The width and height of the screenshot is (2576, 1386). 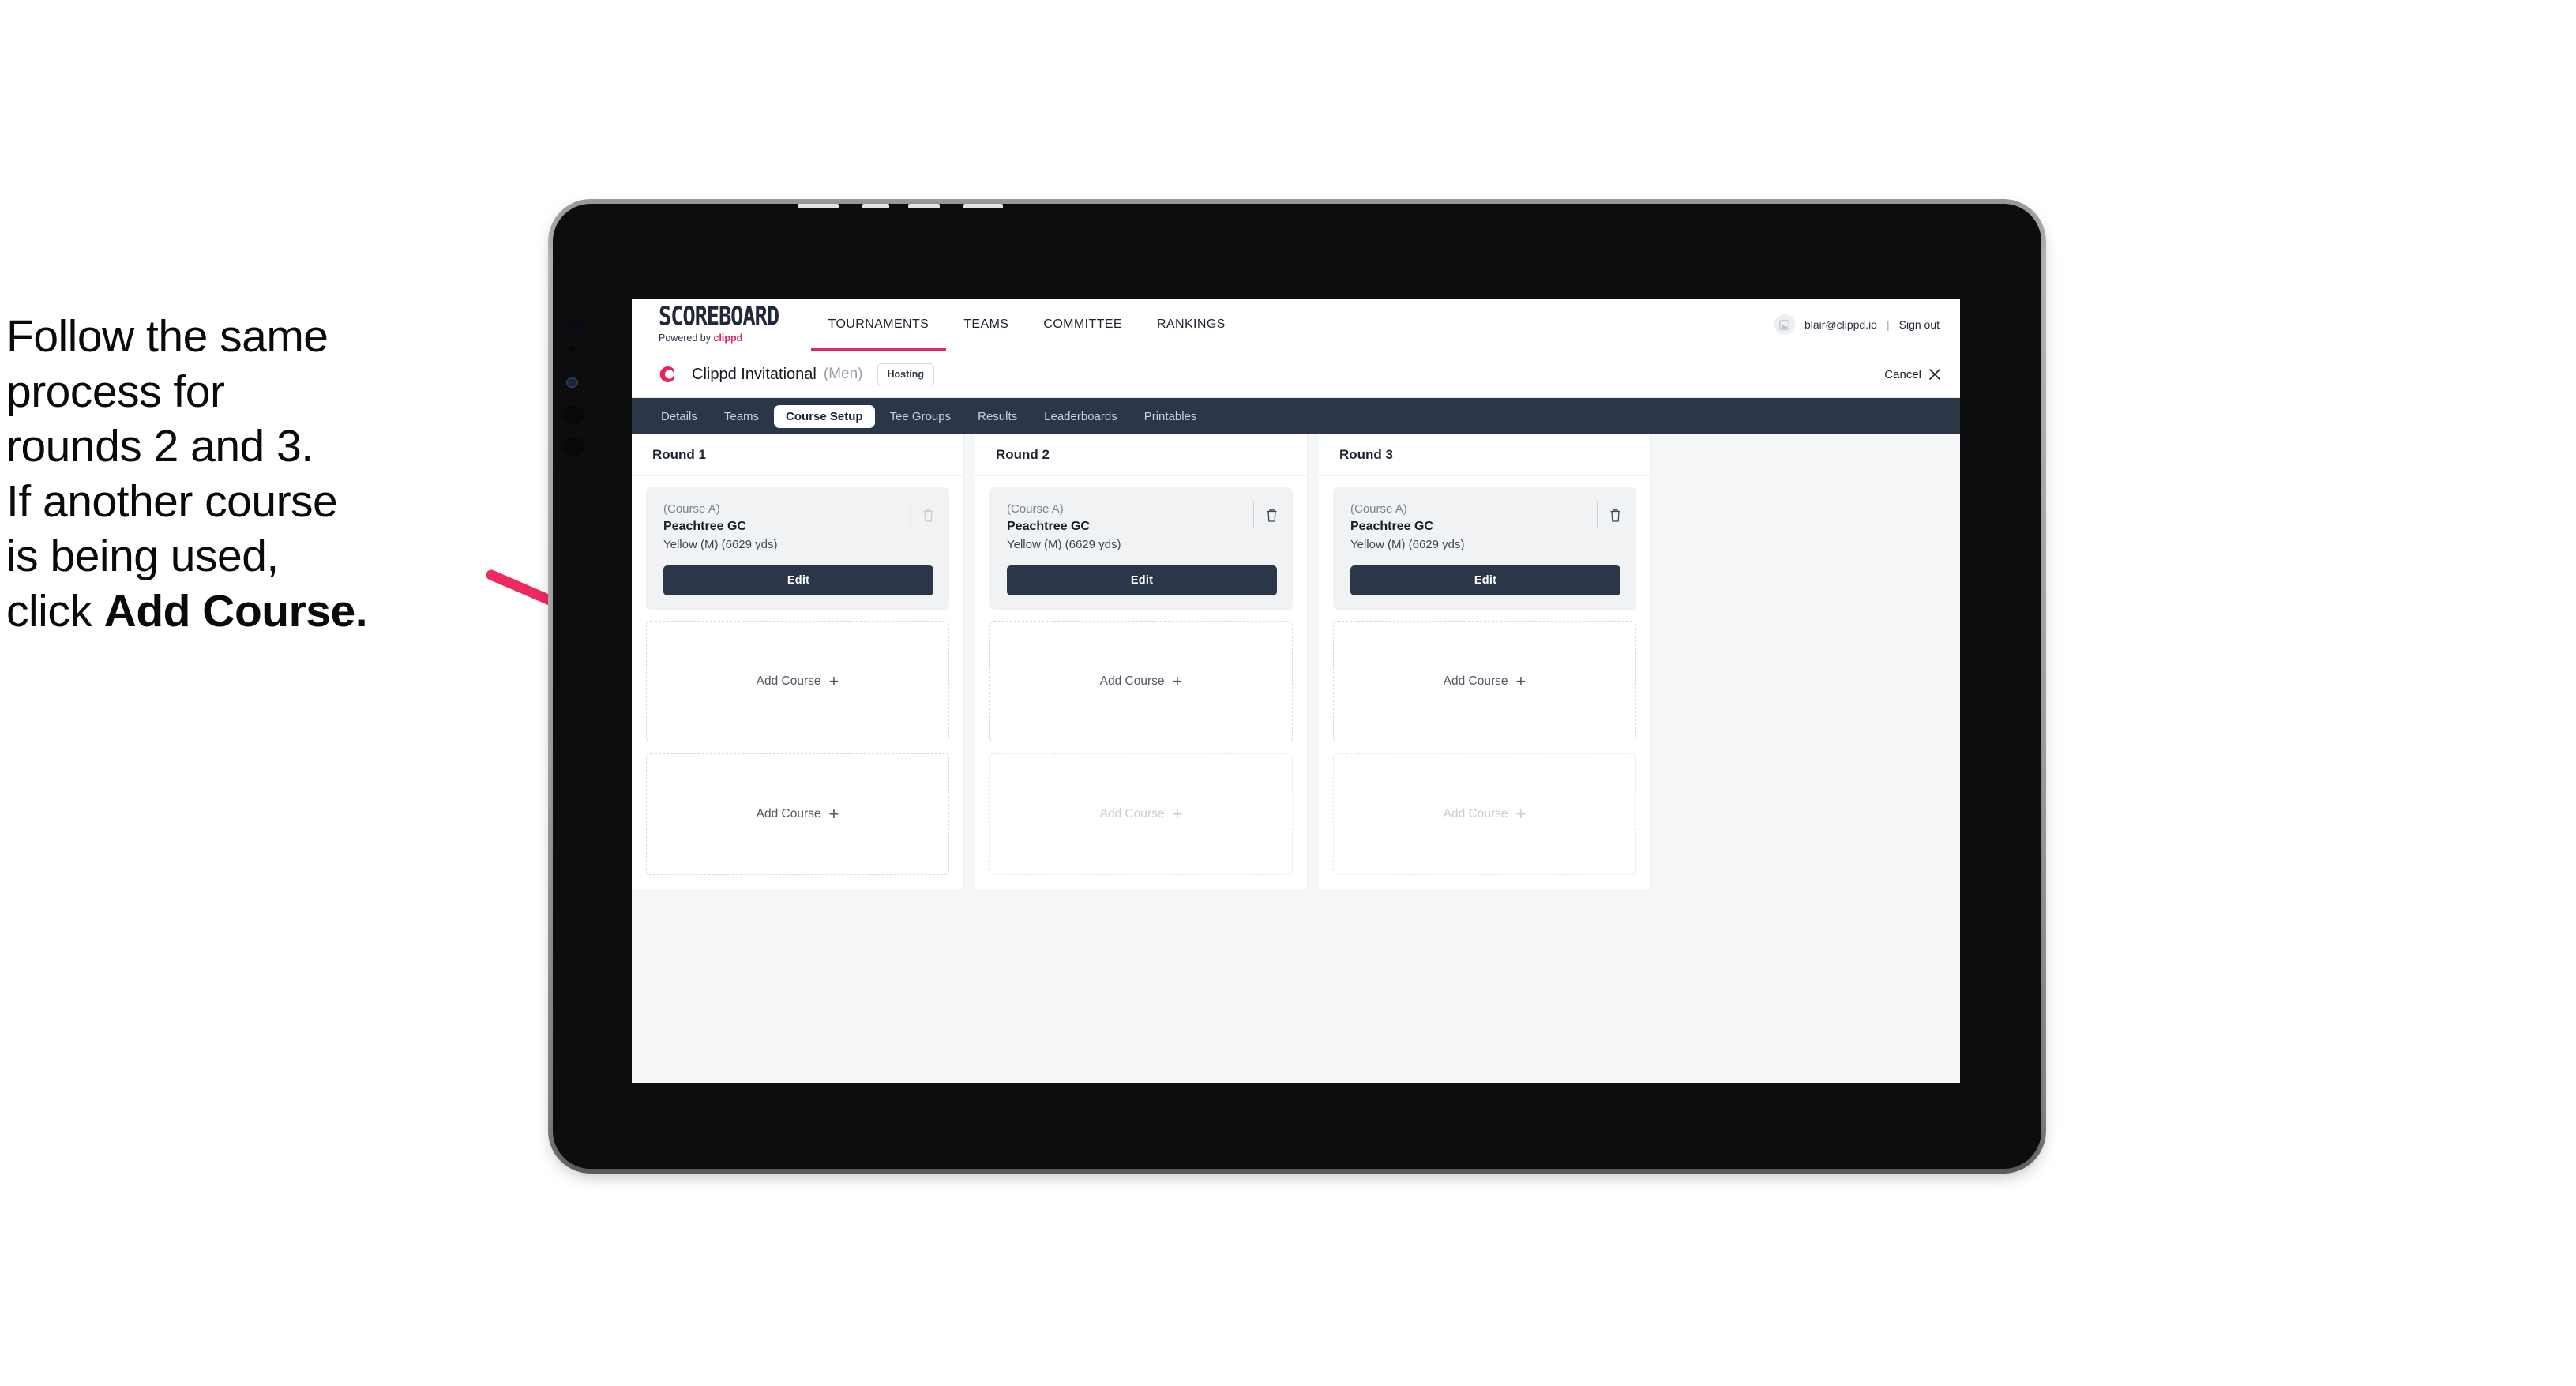 I want to click on course-name-round-1: Peachtree GC, so click(x=704, y=527).